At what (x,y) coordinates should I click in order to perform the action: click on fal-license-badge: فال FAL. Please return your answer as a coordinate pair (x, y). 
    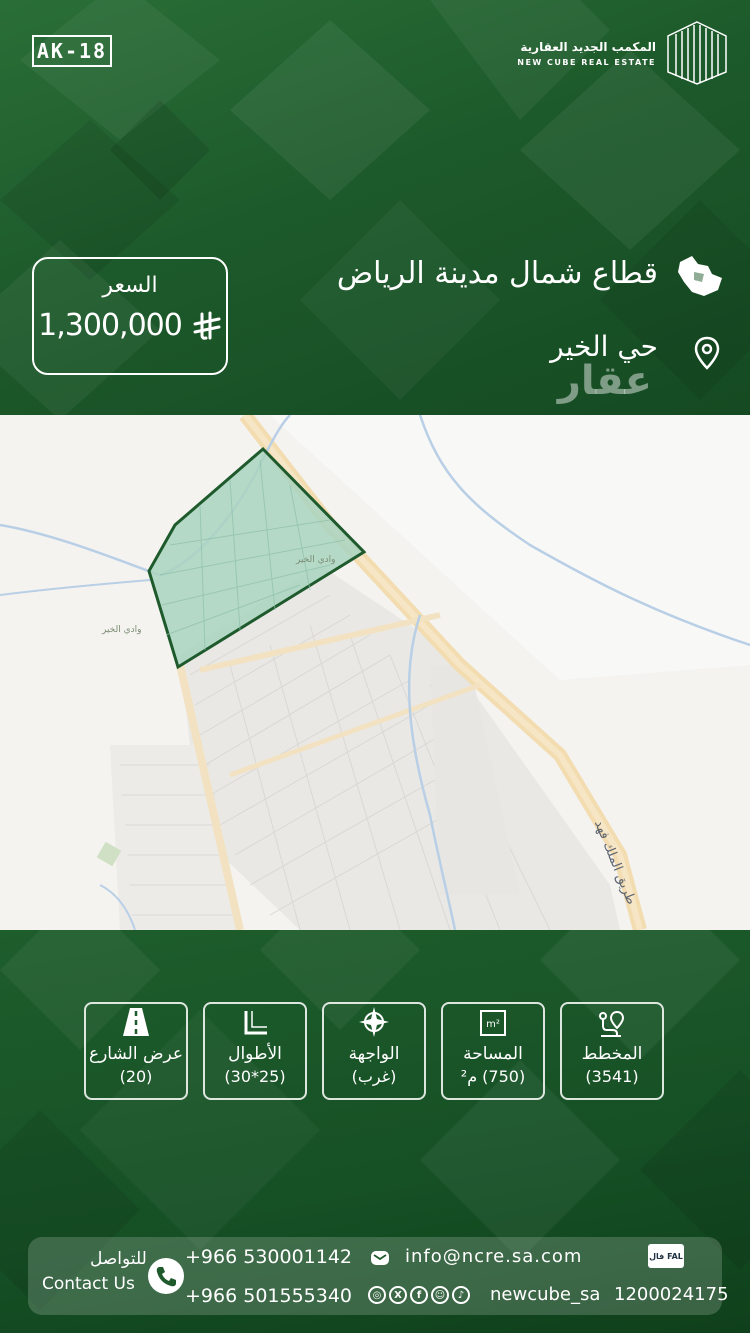
    Looking at the image, I should click on (666, 1256).